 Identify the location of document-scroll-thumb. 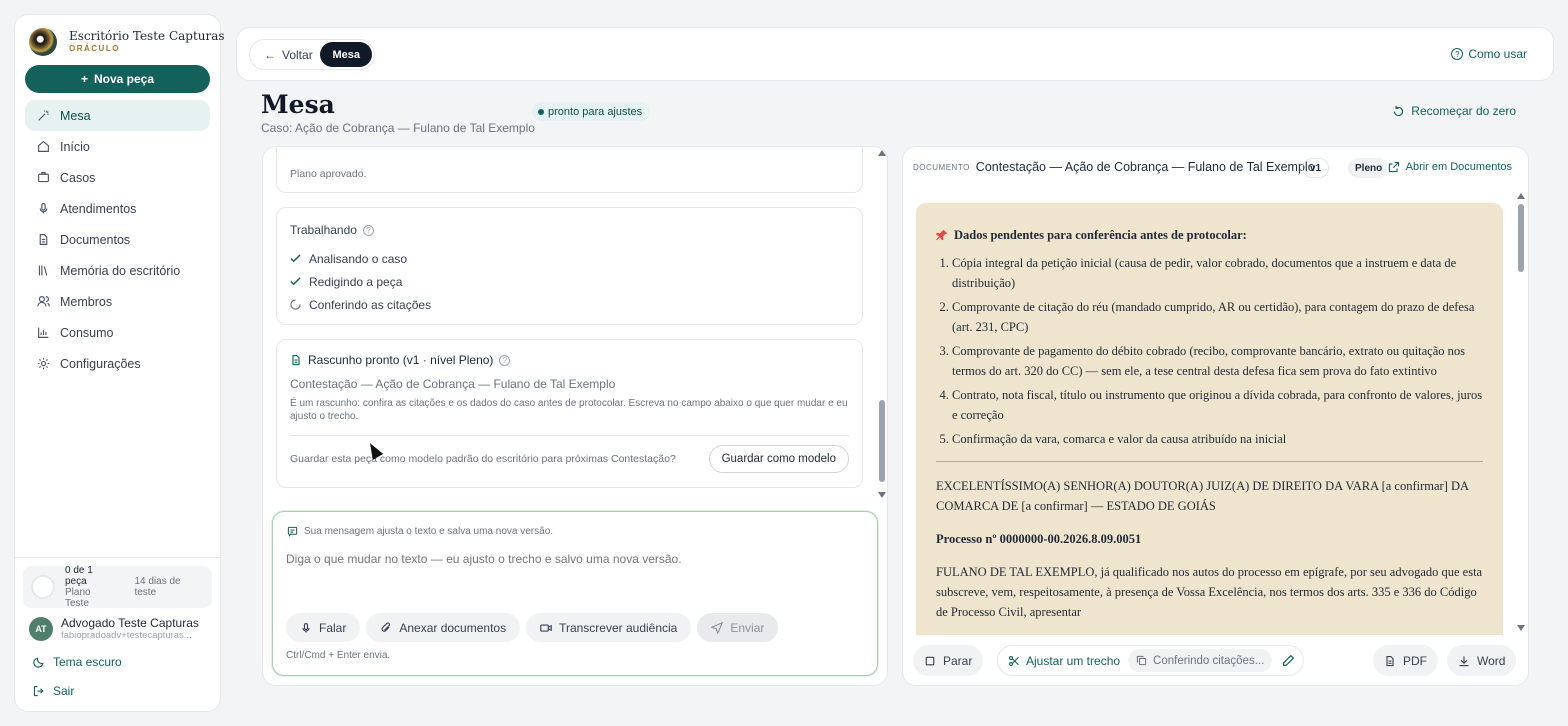
(1521, 238).